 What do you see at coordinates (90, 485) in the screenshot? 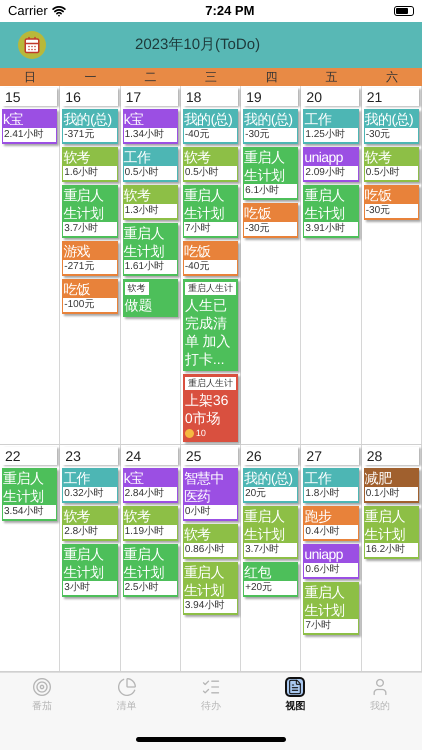
I see `entry-card: 工作 0.32小时` at bounding box center [90, 485].